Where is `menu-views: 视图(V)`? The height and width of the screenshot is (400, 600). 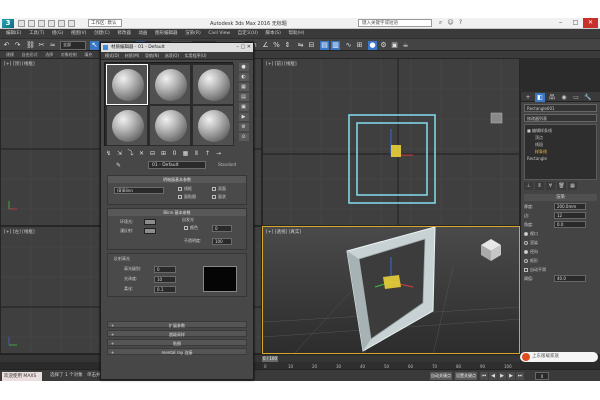
menu-views: 视图(V) is located at coordinates (79, 33).